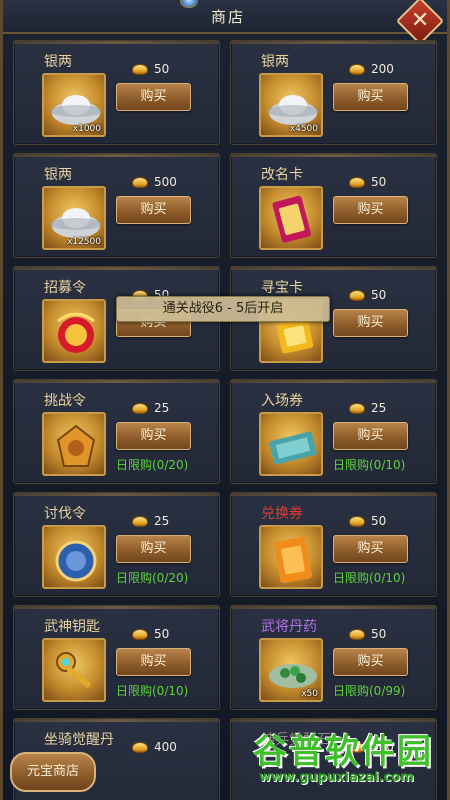 This screenshot has width=450, height=800. What do you see at coordinates (282, 514) in the screenshot?
I see `item-name: 兑换券` at bounding box center [282, 514].